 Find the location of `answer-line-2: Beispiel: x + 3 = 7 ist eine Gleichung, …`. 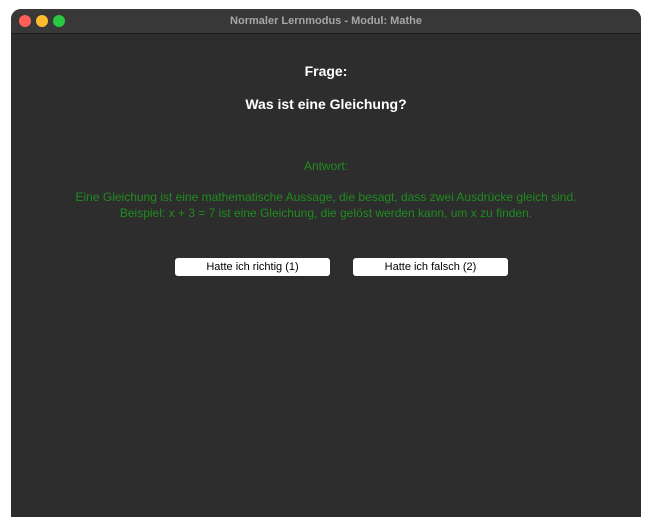

answer-line-2: Beispiel: x + 3 = 7 ist eine Gleichung, … is located at coordinates (326, 213).